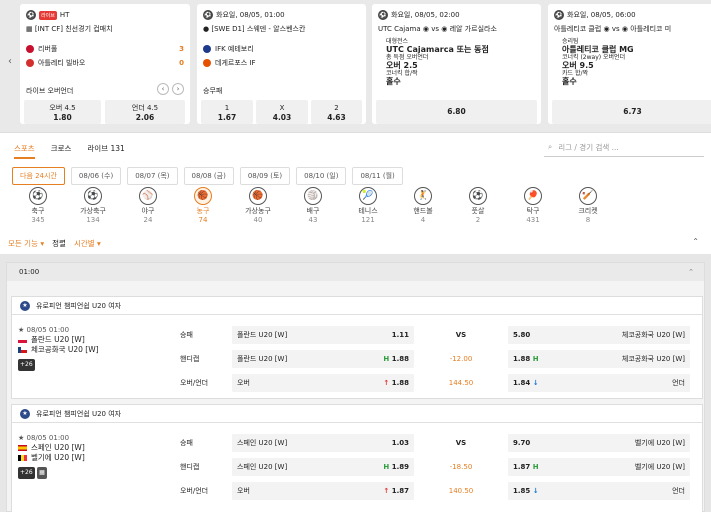 This screenshot has height=512, width=711. What do you see at coordinates (203, 206) in the screenshot?
I see `sport-basketball: 🏀 농구 74` at bounding box center [203, 206].